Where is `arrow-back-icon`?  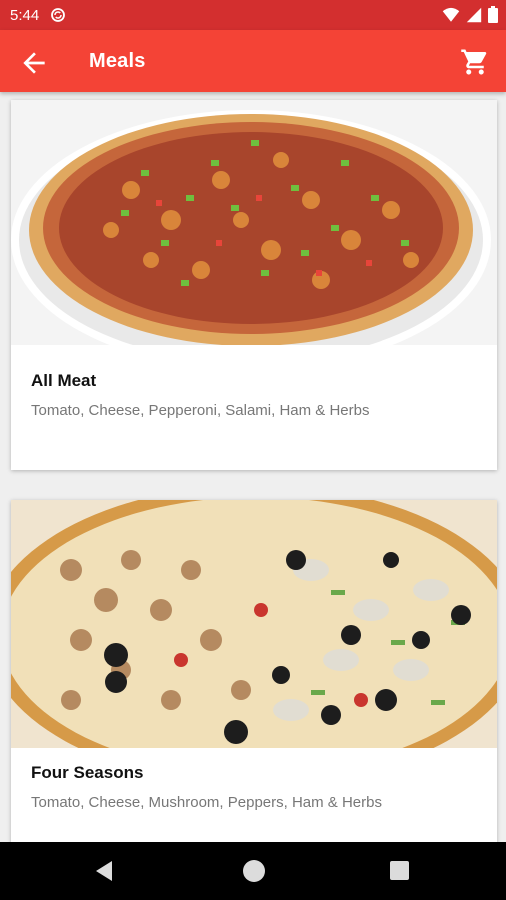 arrow-back-icon is located at coordinates (34, 63).